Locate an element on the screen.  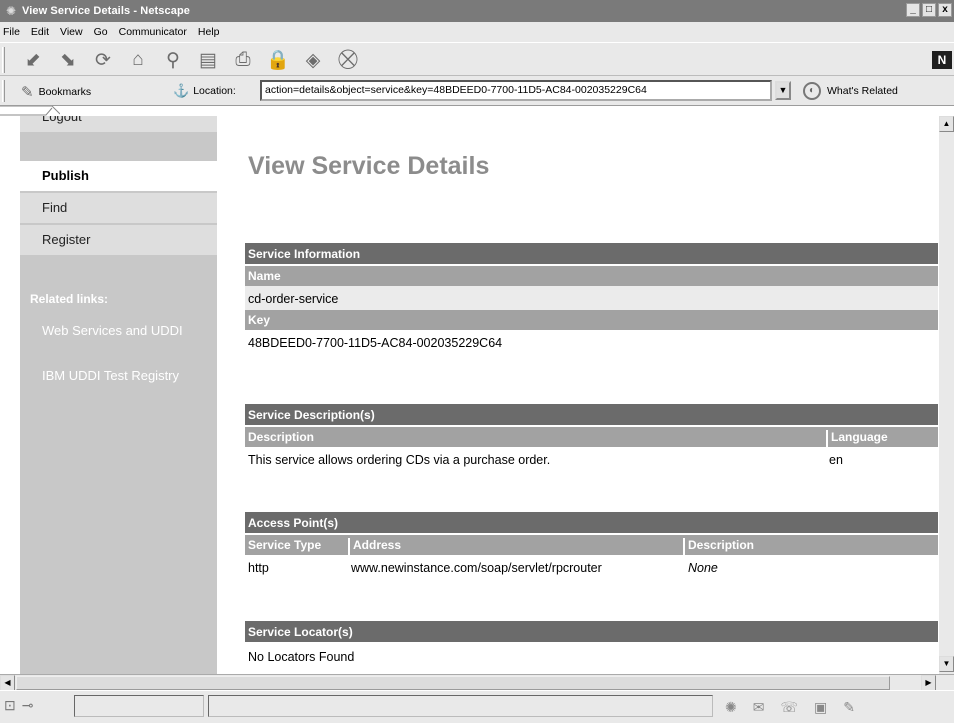
column-header: Address is located at coordinates (515, 546).